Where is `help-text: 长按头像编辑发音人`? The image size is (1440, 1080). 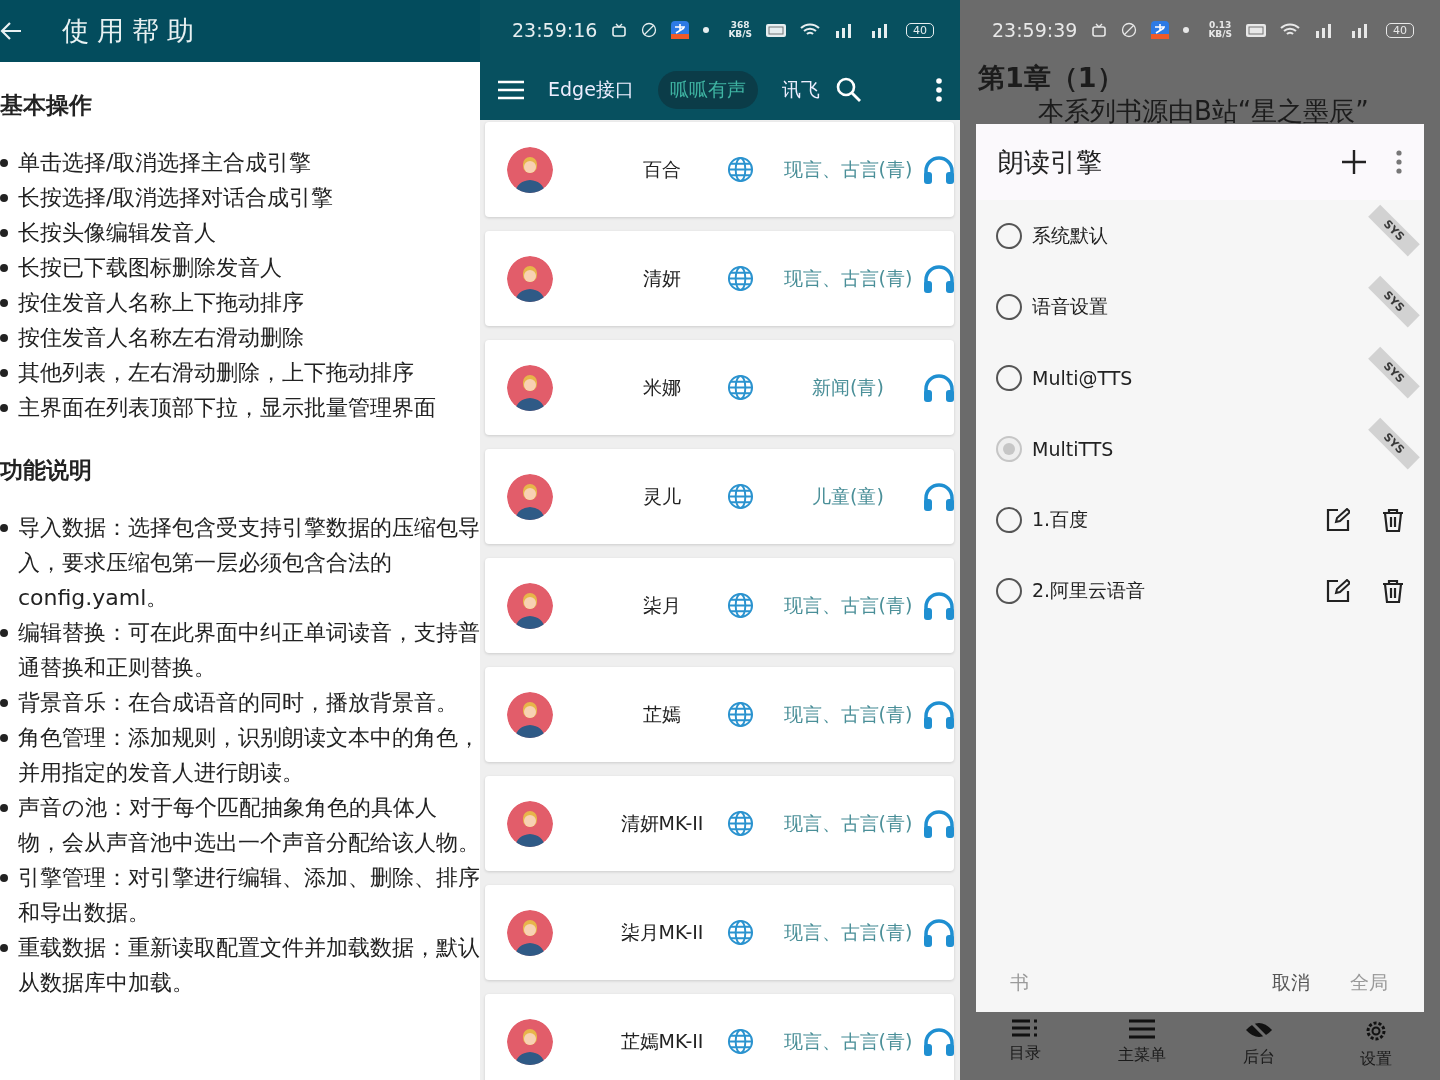
help-text: 长按头像编辑发音人 is located at coordinates (117, 233).